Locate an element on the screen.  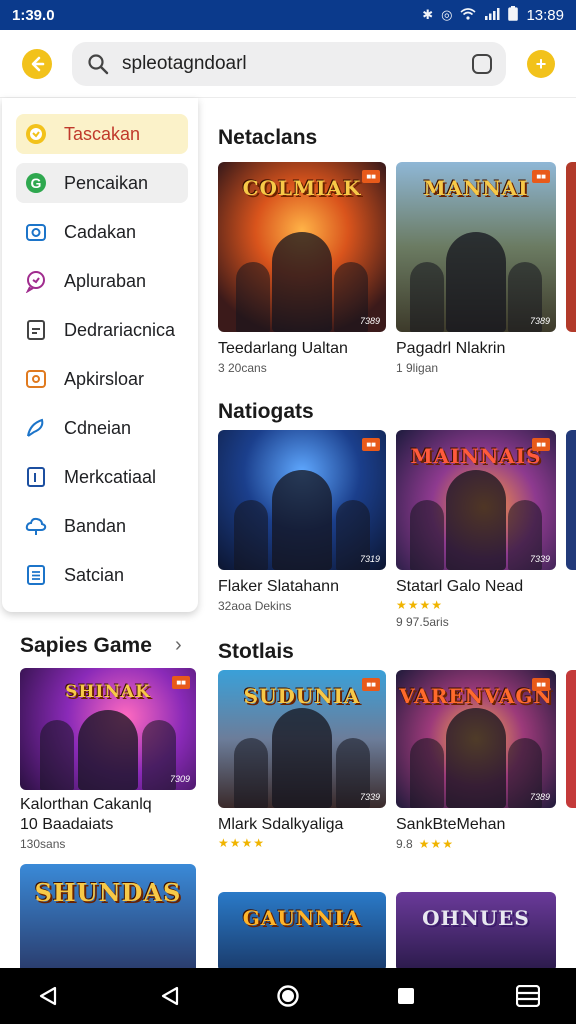
square-icon is located at coordinates (406, 996).